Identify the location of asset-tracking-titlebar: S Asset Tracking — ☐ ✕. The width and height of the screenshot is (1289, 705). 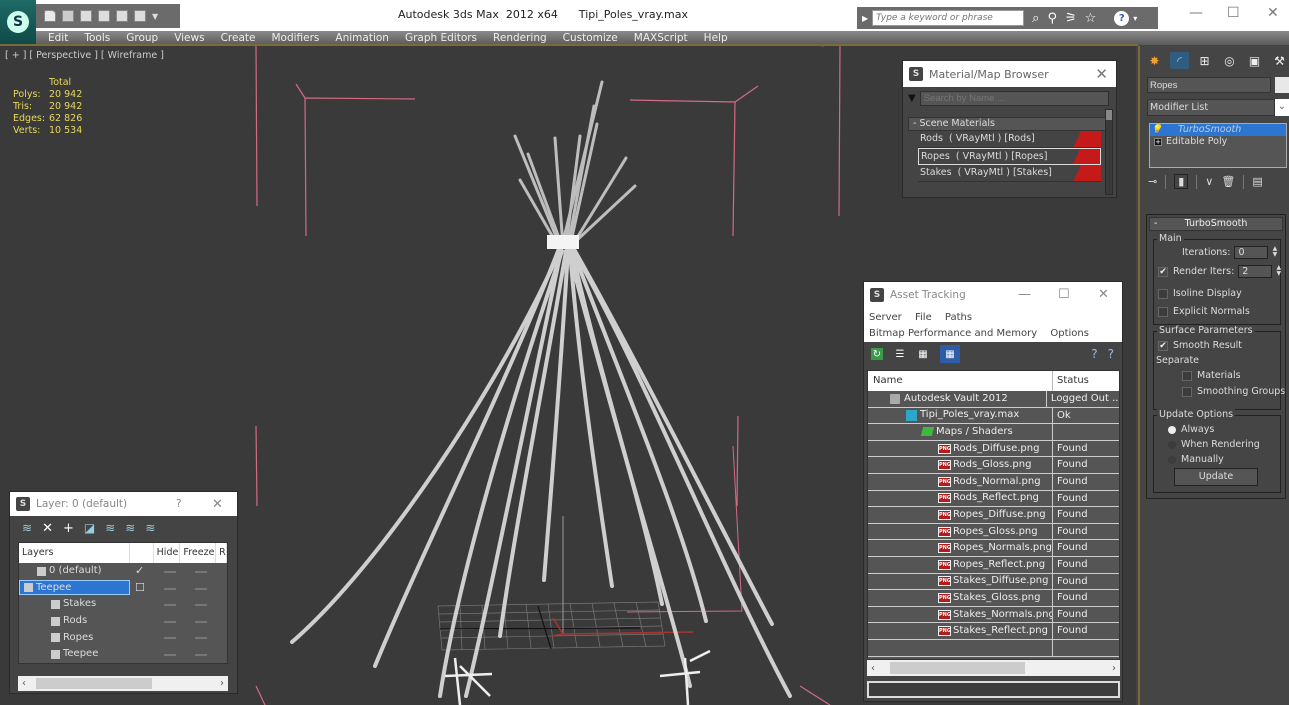
(993, 295).